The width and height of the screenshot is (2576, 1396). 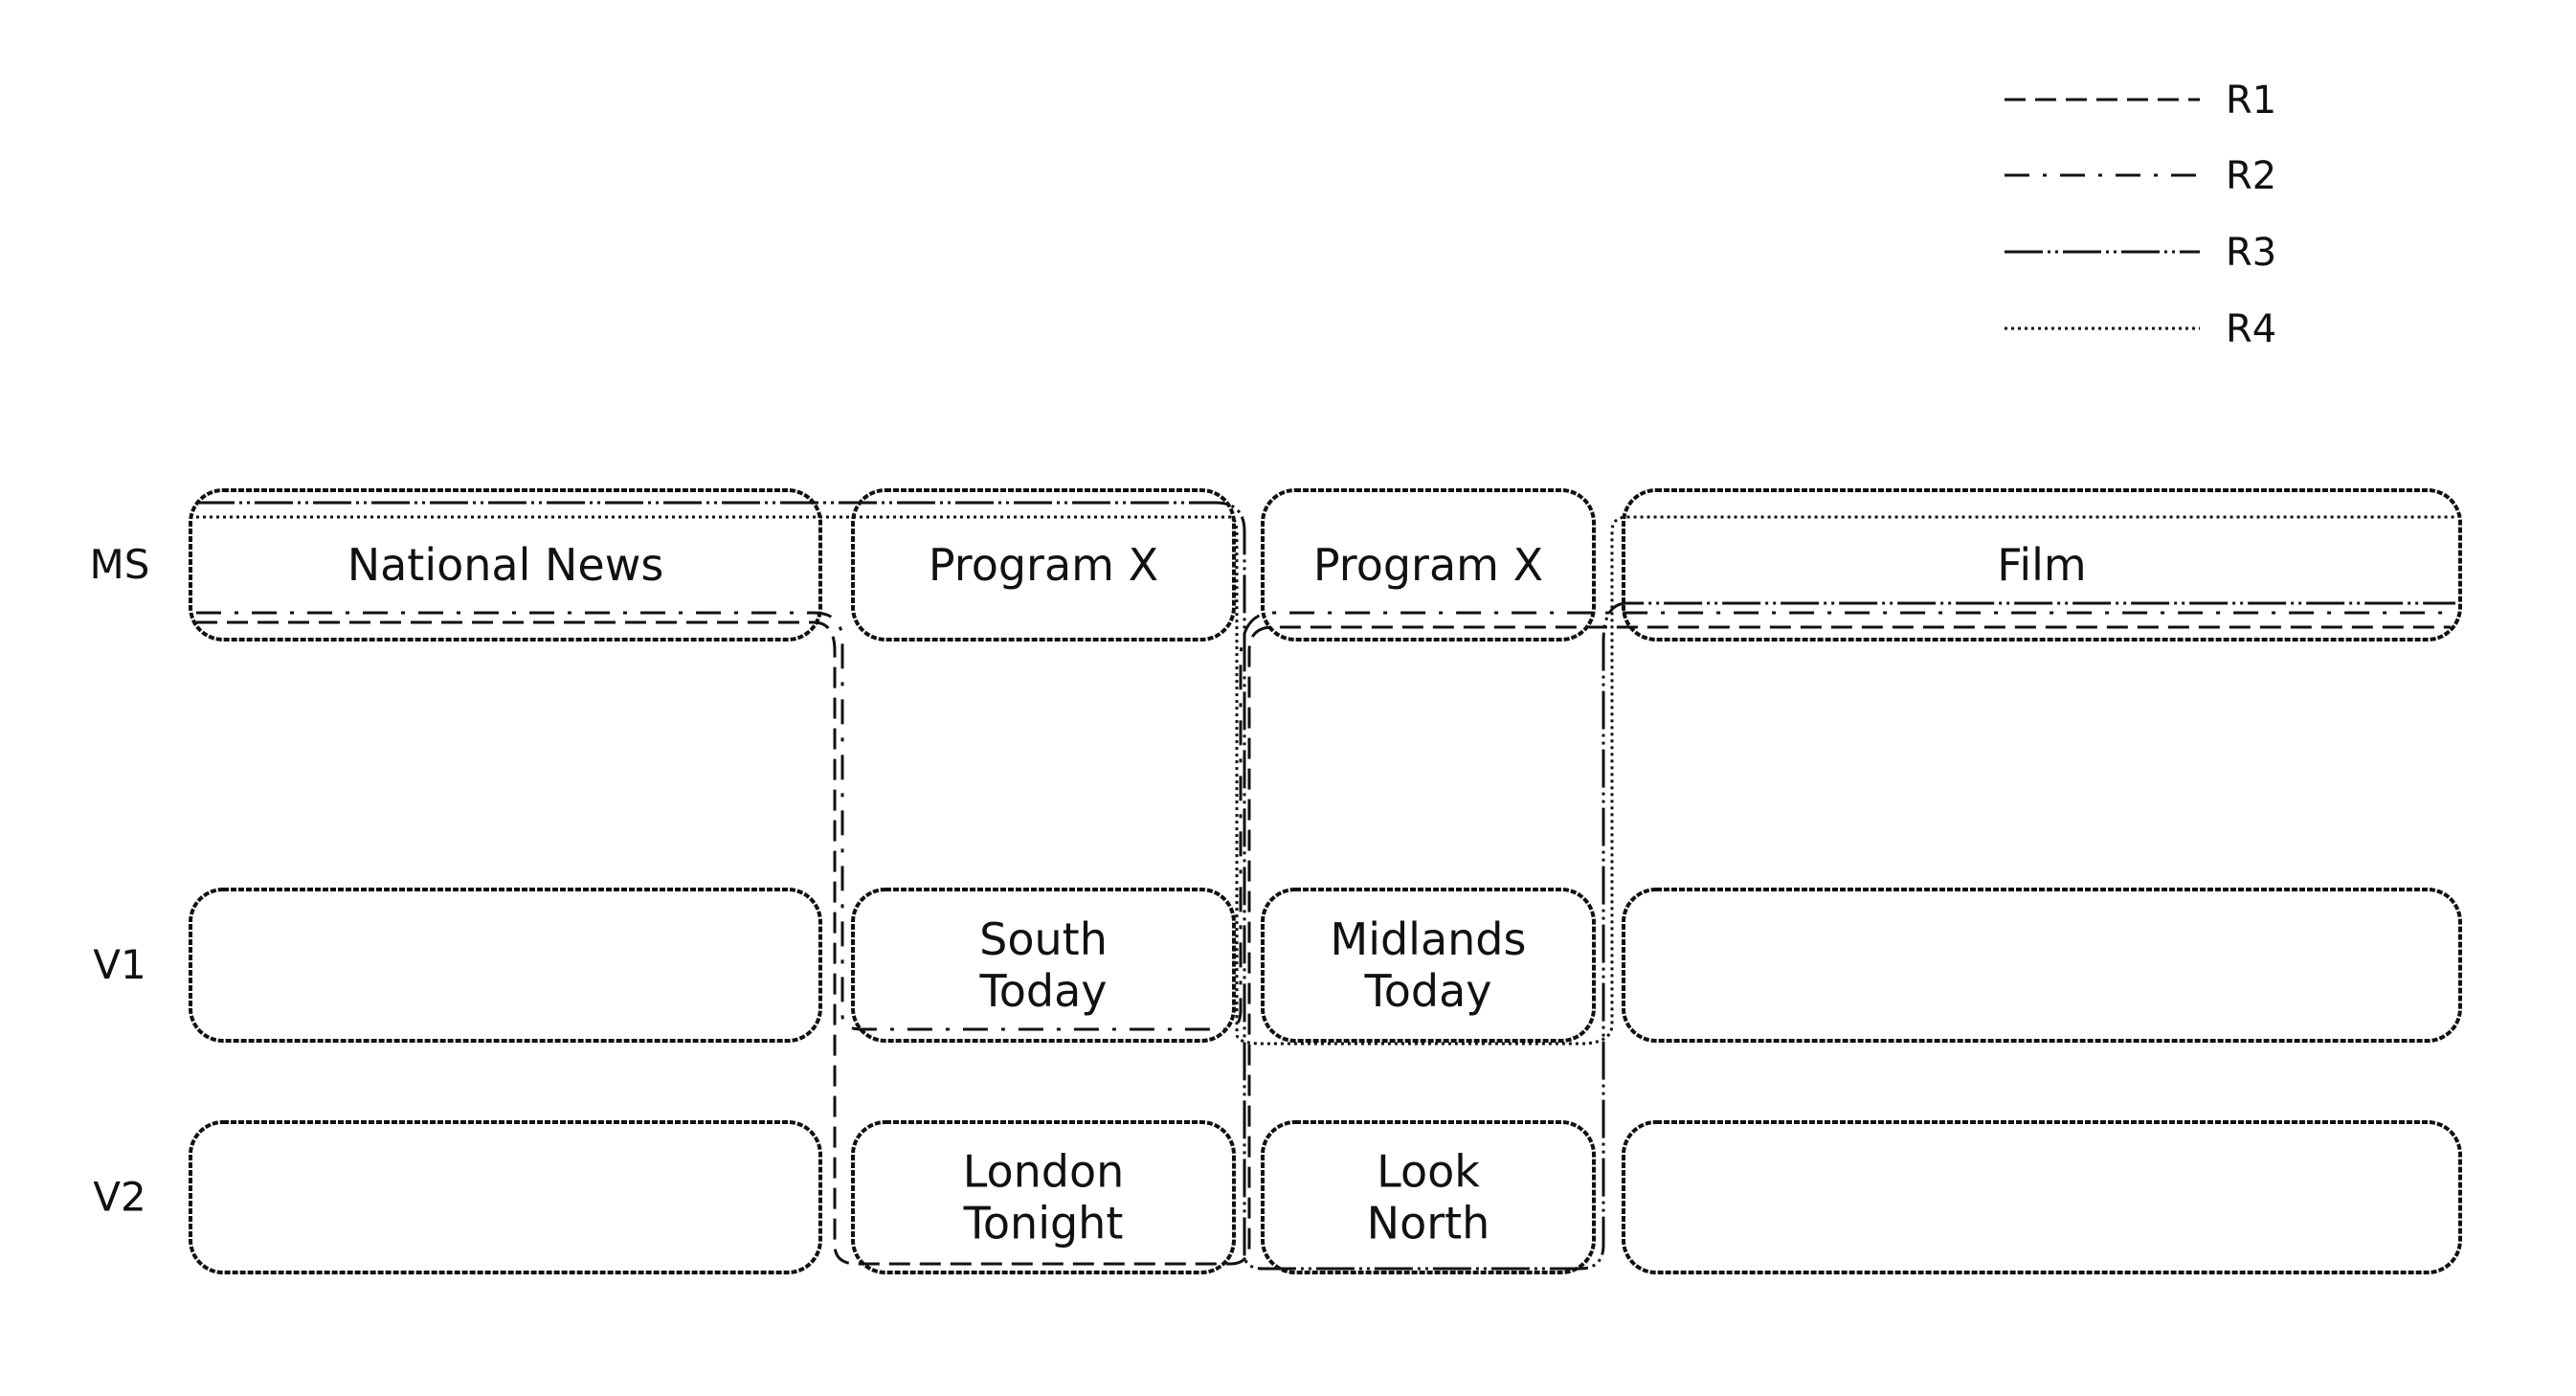 I want to click on program-label: London, so click(x=1044, y=1172).